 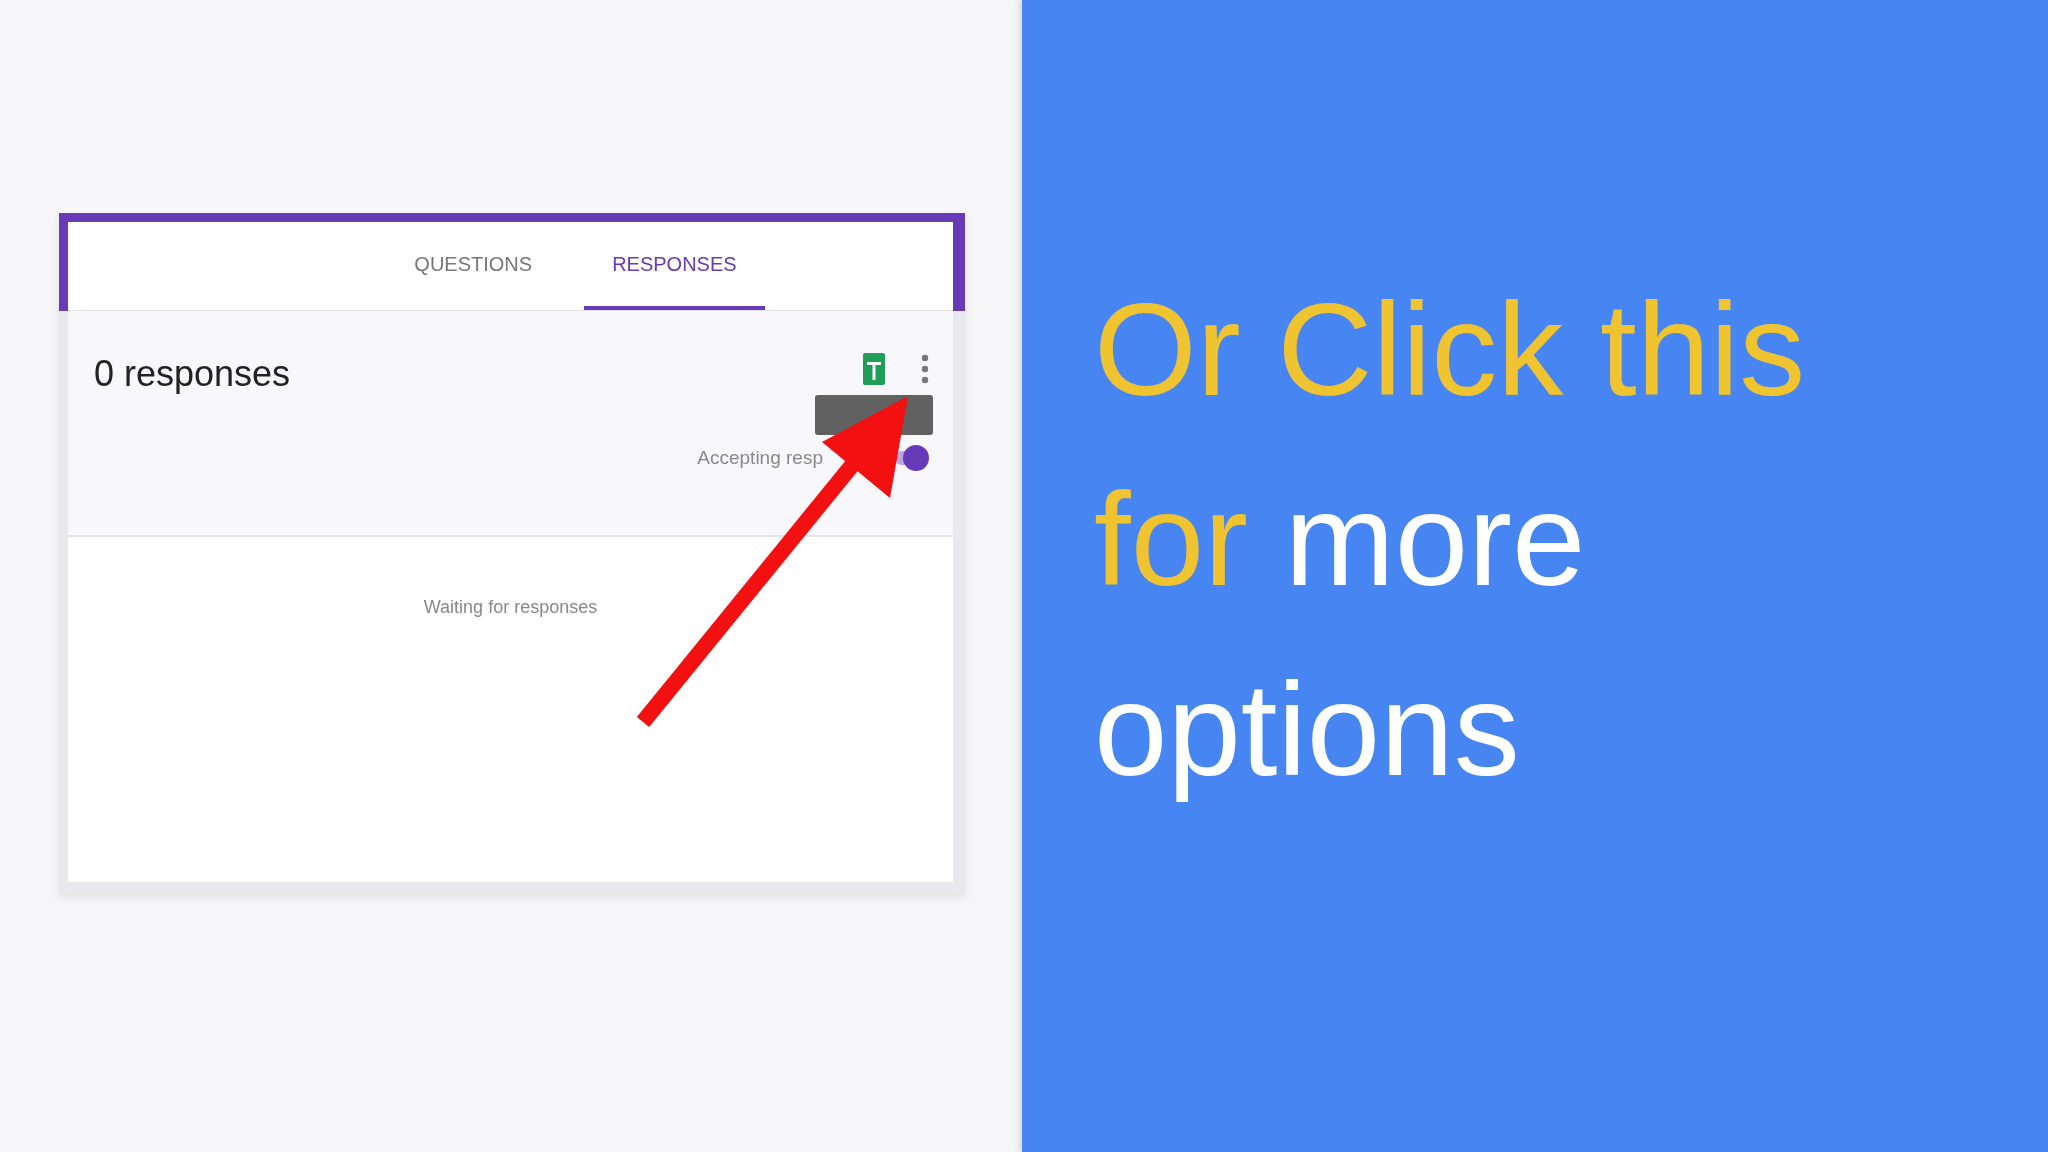 I want to click on more-options-icon, so click(x=925, y=369).